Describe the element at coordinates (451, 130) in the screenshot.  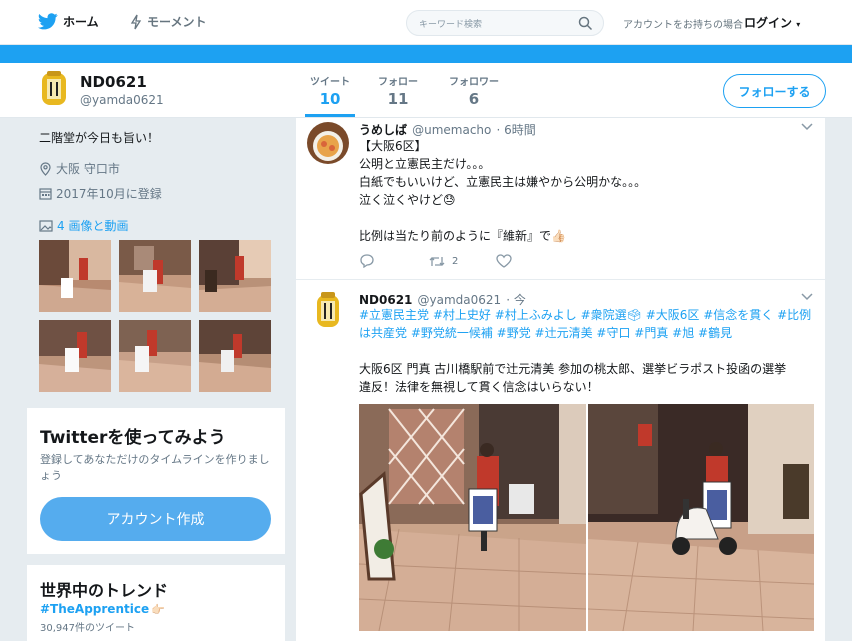
I see `tweet-author-handle: @umemacho` at that location.